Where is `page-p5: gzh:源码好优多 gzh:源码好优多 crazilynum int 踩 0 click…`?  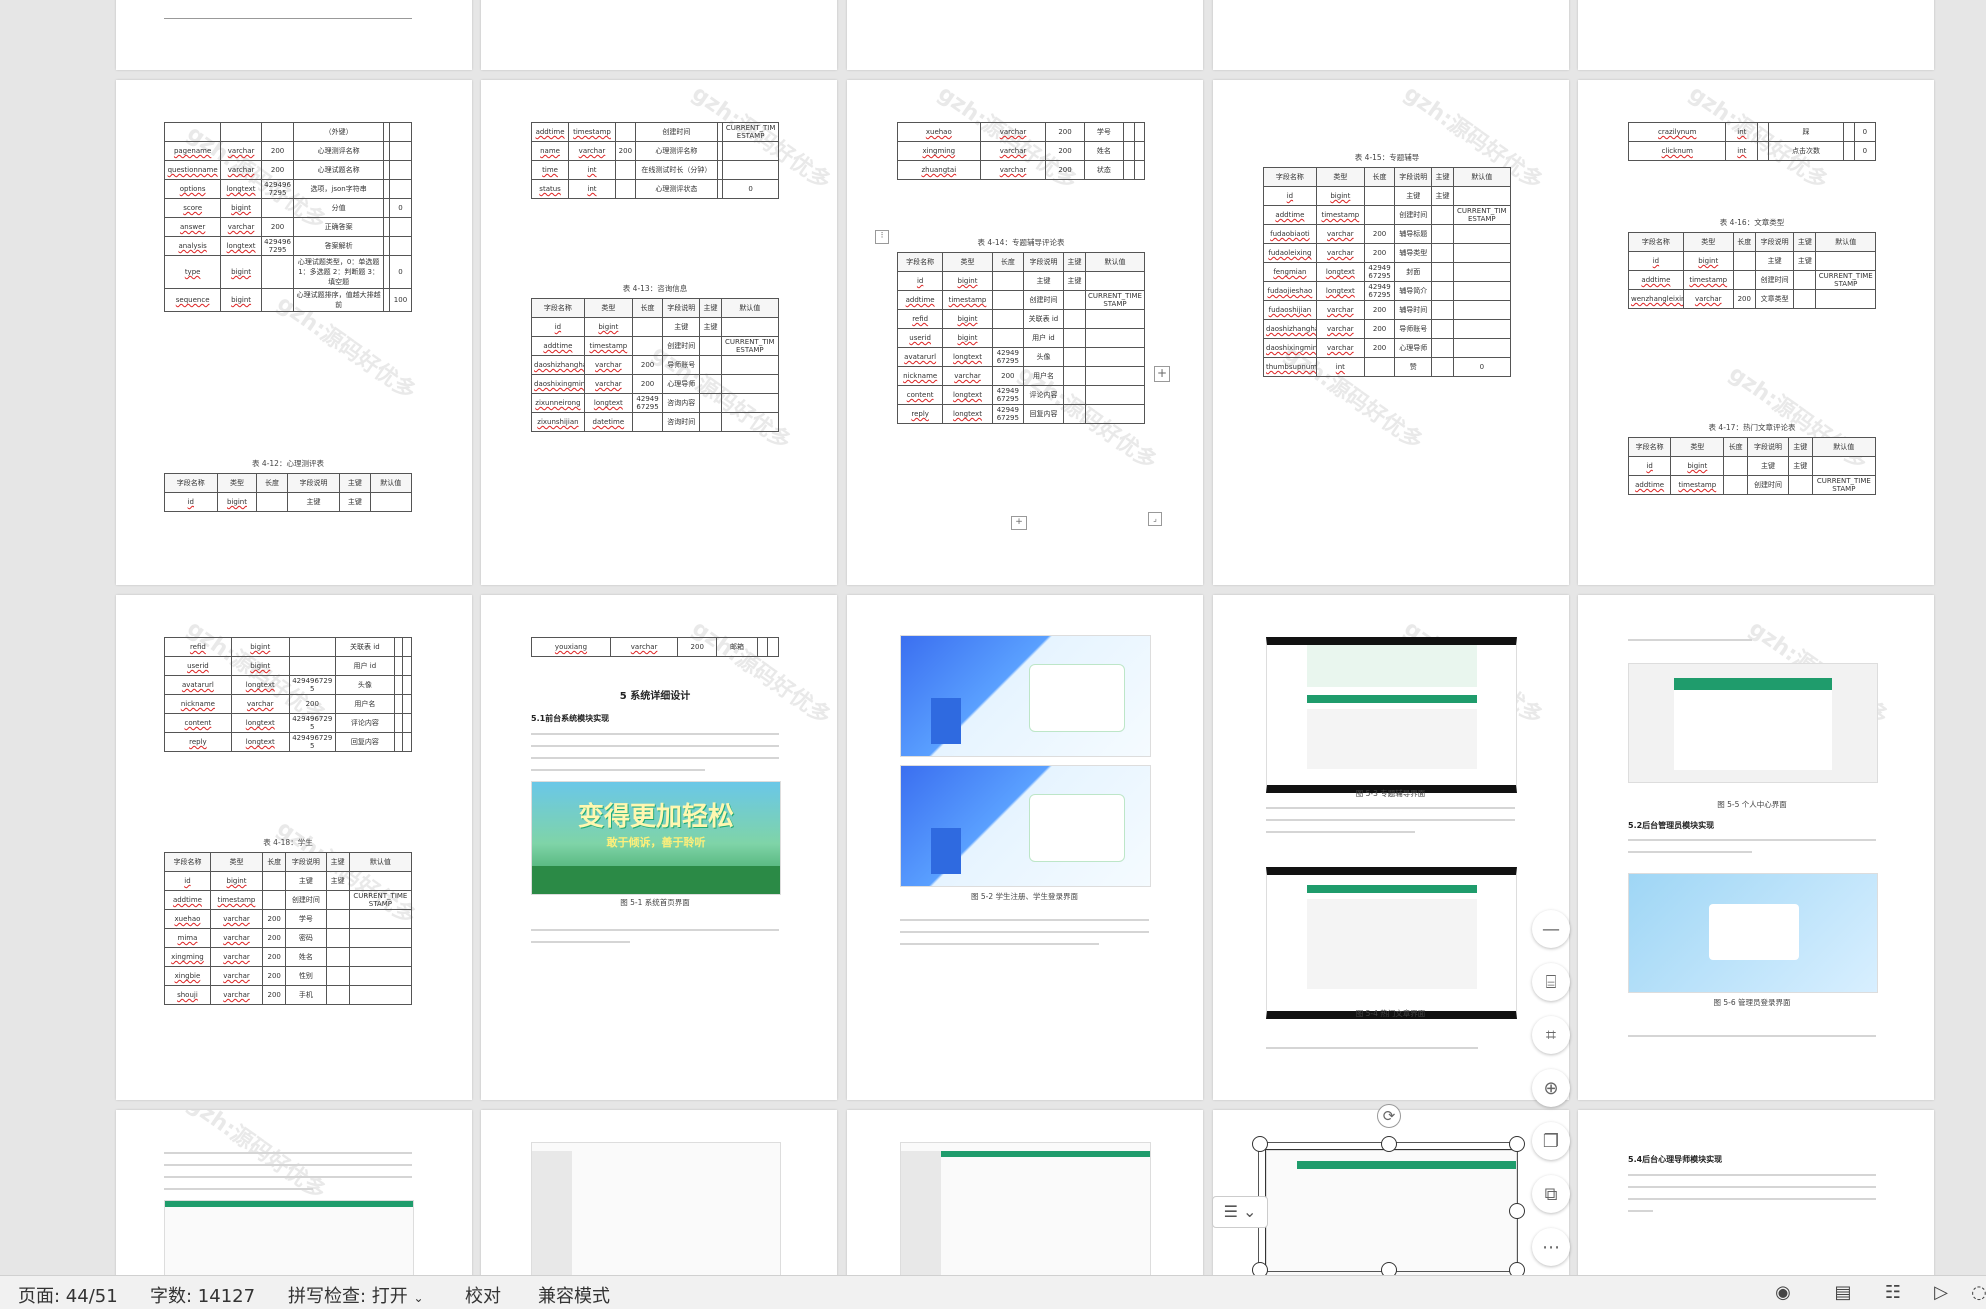
page-p5: gzh:源码好优多 gzh:源码好优多 crazilynum int 踩 0 click… is located at coordinates (1756, 332).